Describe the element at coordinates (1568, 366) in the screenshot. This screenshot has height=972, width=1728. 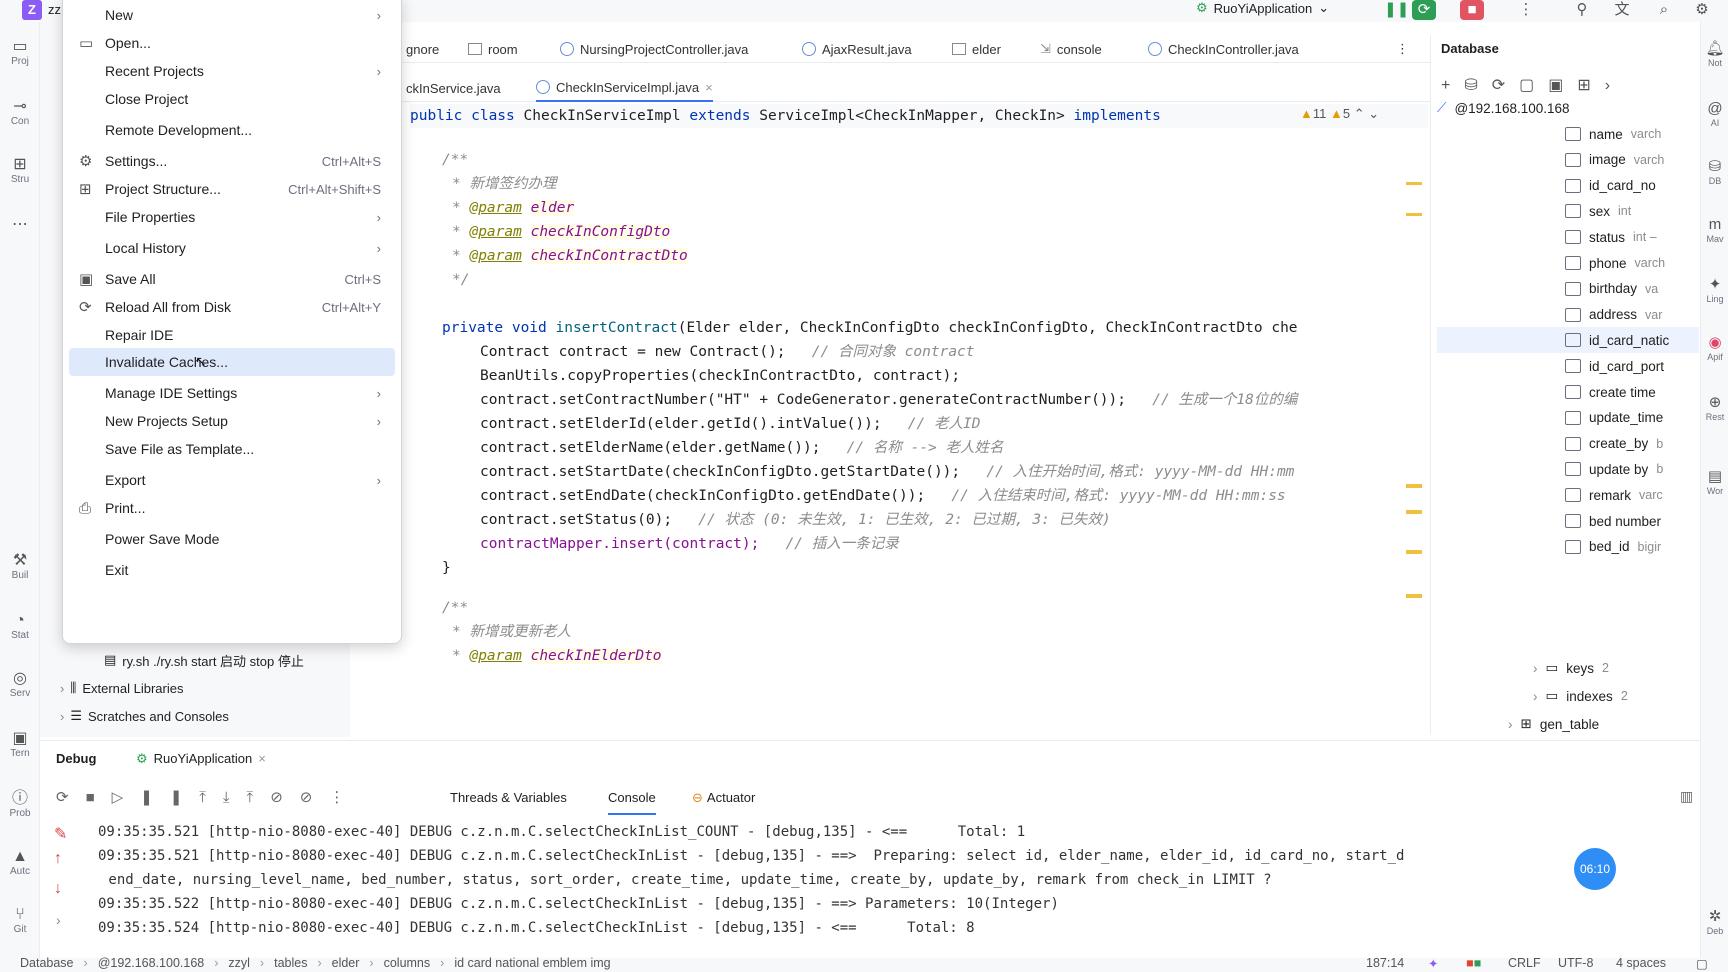
I see `db-column: id_card_port` at that location.